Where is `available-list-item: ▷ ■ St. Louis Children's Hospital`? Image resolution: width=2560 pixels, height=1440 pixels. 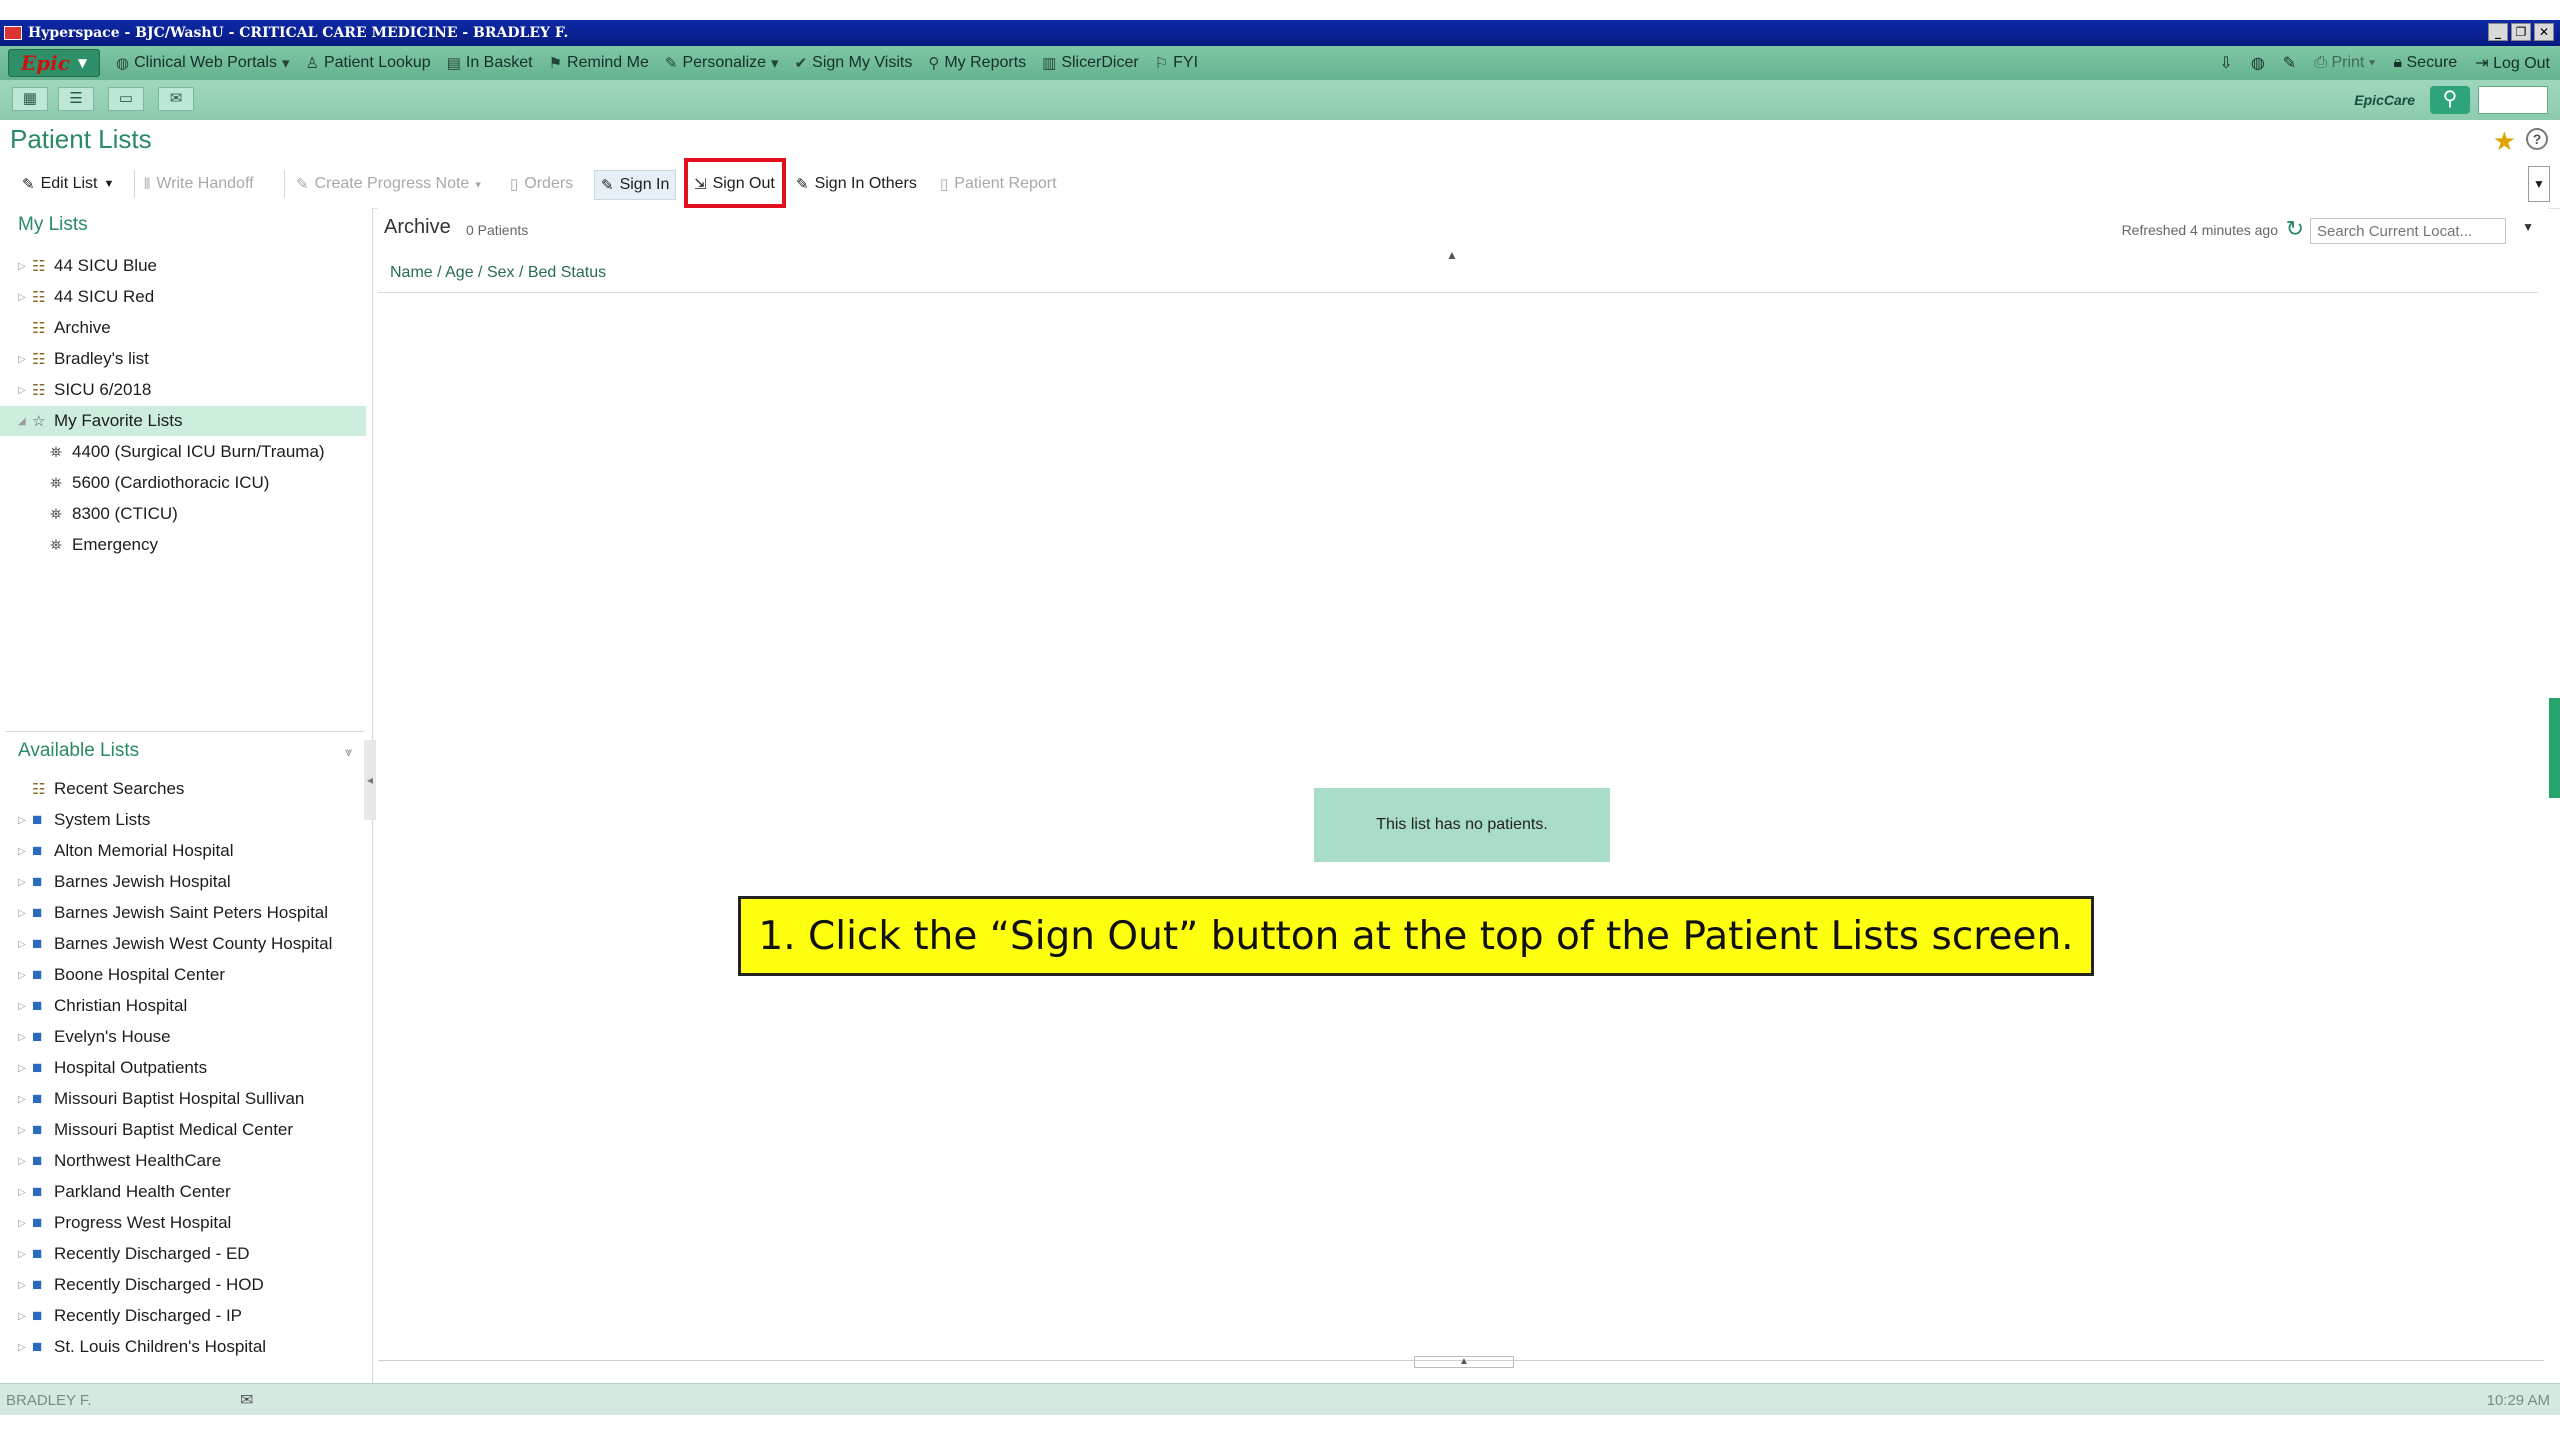
available-list-item: ▷ ■ St. Louis Children's Hospital is located at coordinates (183, 1347).